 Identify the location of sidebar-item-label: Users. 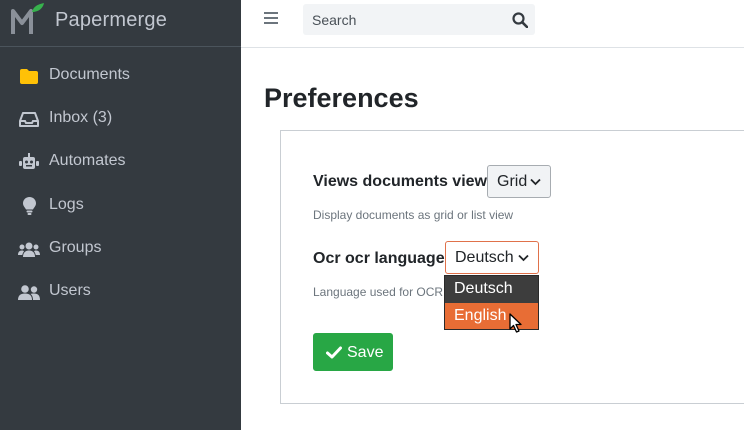
(70, 290).